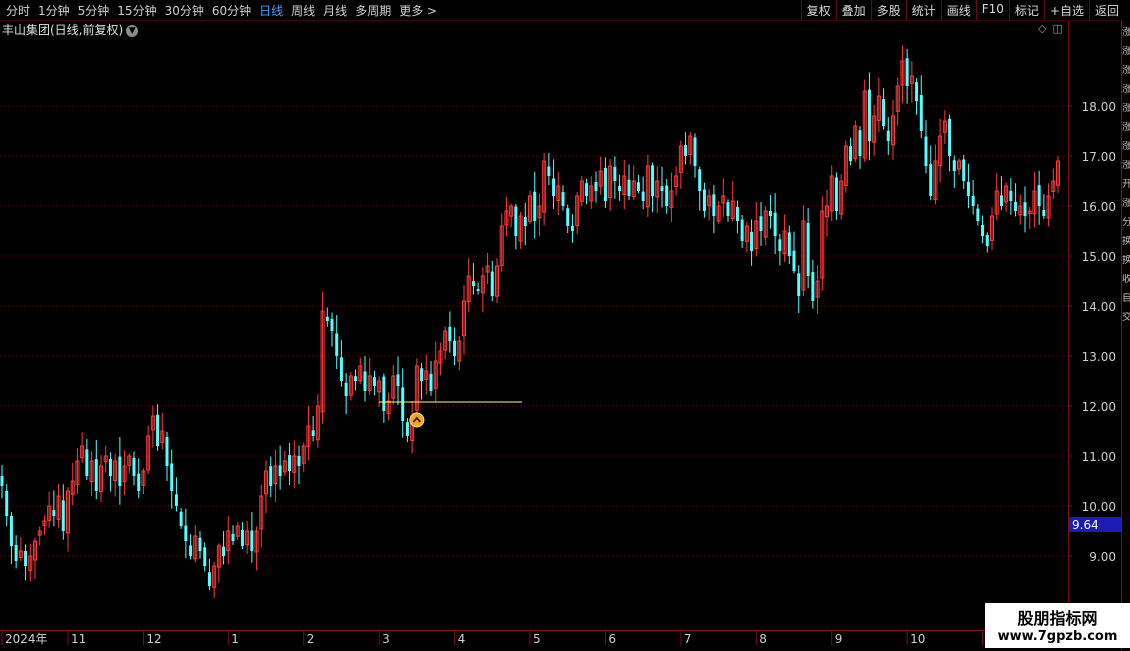  Describe the element at coordinates (417, 420) in the screenshot. I see `buy-signal-icon` at that location.